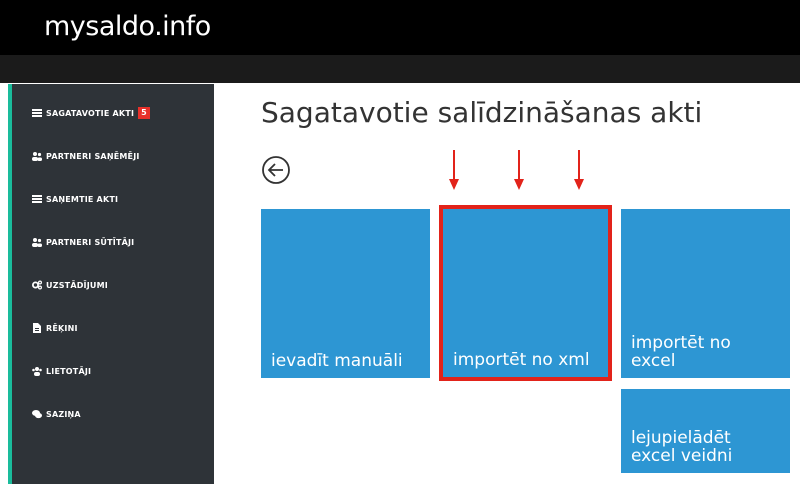 Image resolution: width=800 pixels, height=484 pixels. What do you see at coordinates (62, 328) in the screenshot?
I see `sidebar-item-label: RĒĶINI` at bounding box center [62, 328].